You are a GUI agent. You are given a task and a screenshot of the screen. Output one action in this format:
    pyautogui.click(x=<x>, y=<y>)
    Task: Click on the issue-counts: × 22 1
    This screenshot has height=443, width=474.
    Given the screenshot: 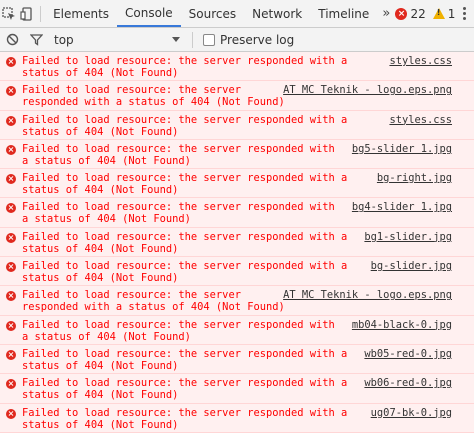 What is the action you would take?
    pyautogui.click(x=427, y=13)
    